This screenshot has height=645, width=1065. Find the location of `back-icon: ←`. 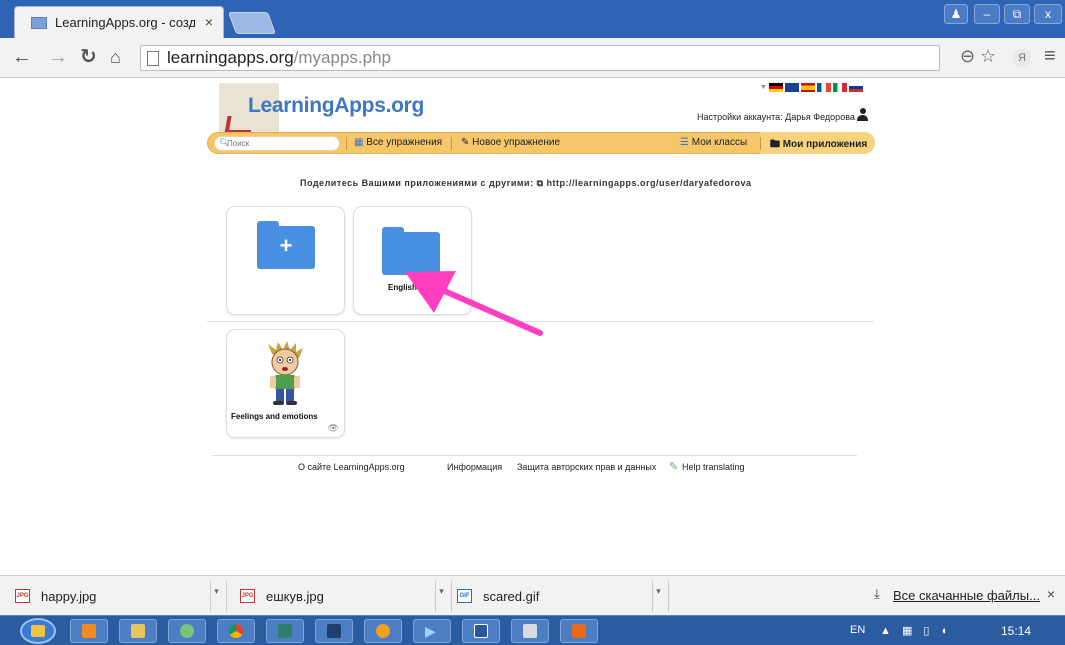

back-icon: ← is located at coordinates (22, 57).